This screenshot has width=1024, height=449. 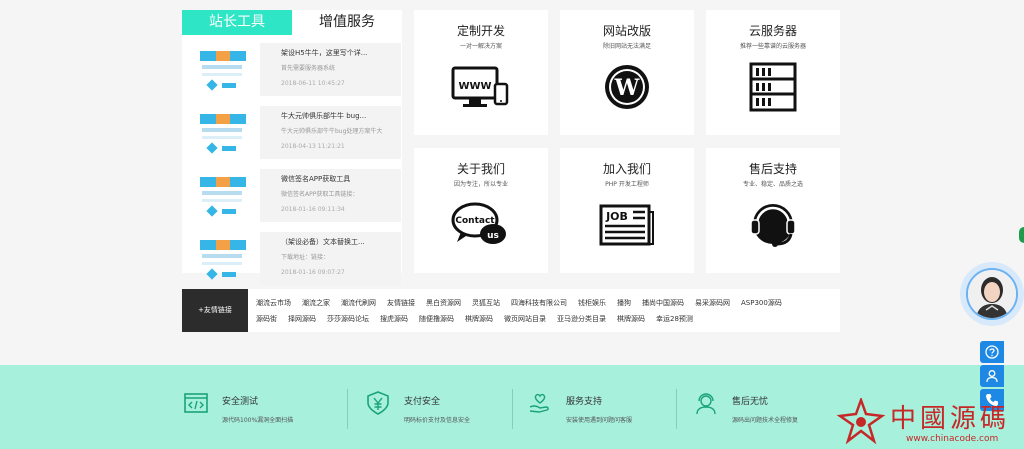 I want to click on service-card-join-us: 加入我们 PHP 开发工程师 JOB, so click(x=627, y=210).